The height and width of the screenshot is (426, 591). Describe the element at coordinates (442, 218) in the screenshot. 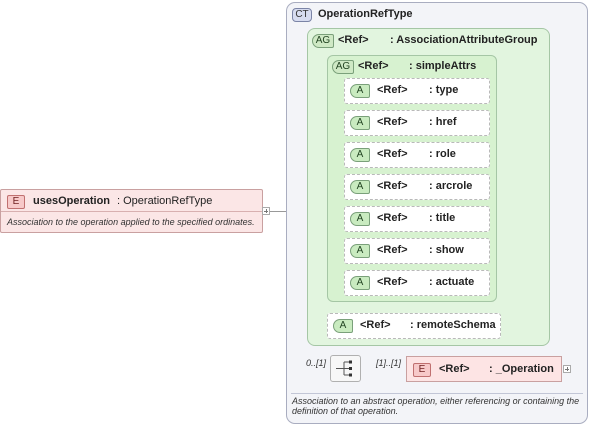

I see `attribute-name: : title` at that location.